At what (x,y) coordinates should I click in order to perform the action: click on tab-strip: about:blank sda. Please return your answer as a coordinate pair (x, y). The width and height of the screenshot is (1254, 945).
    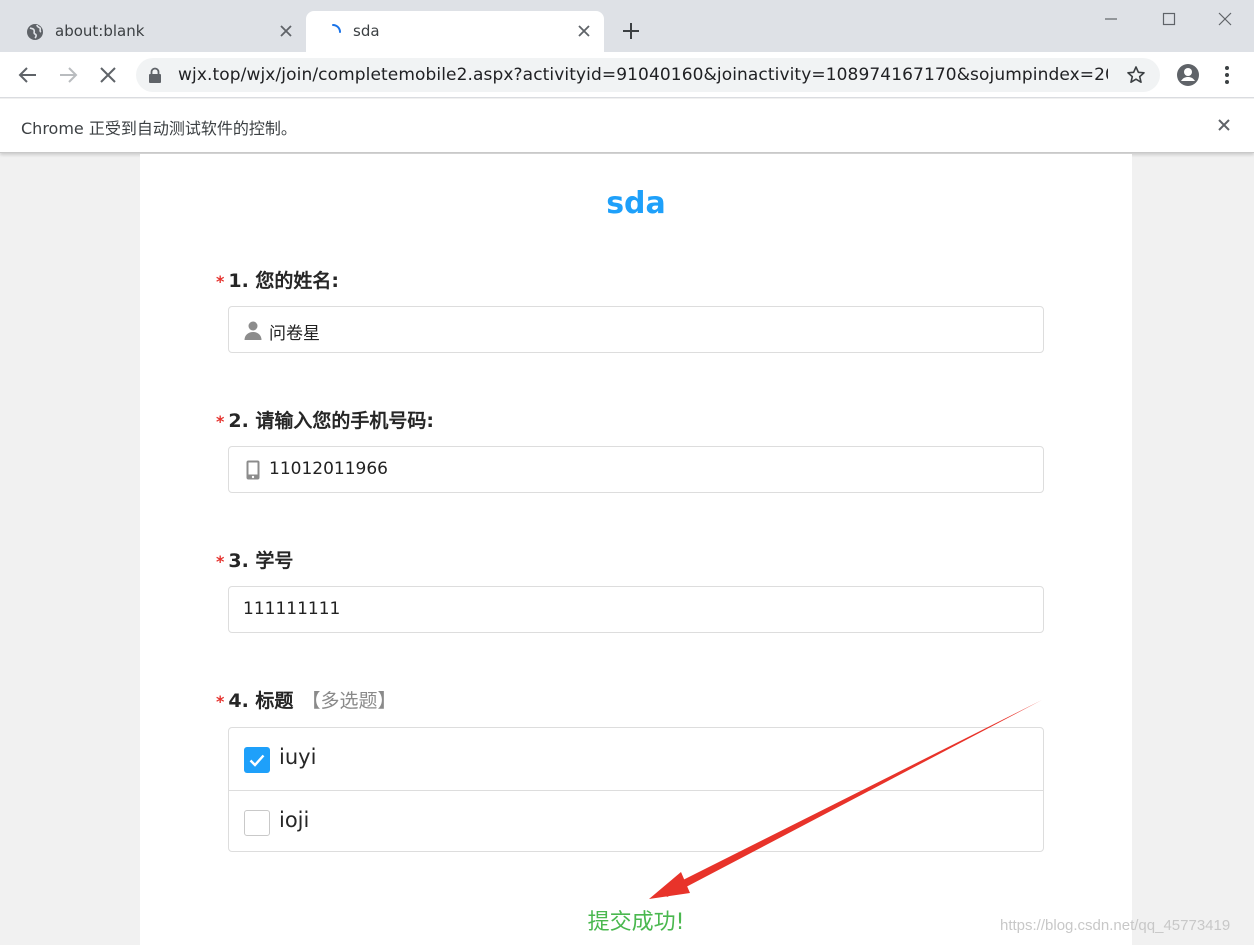
    Looking at the image, I should click on (627, 26).